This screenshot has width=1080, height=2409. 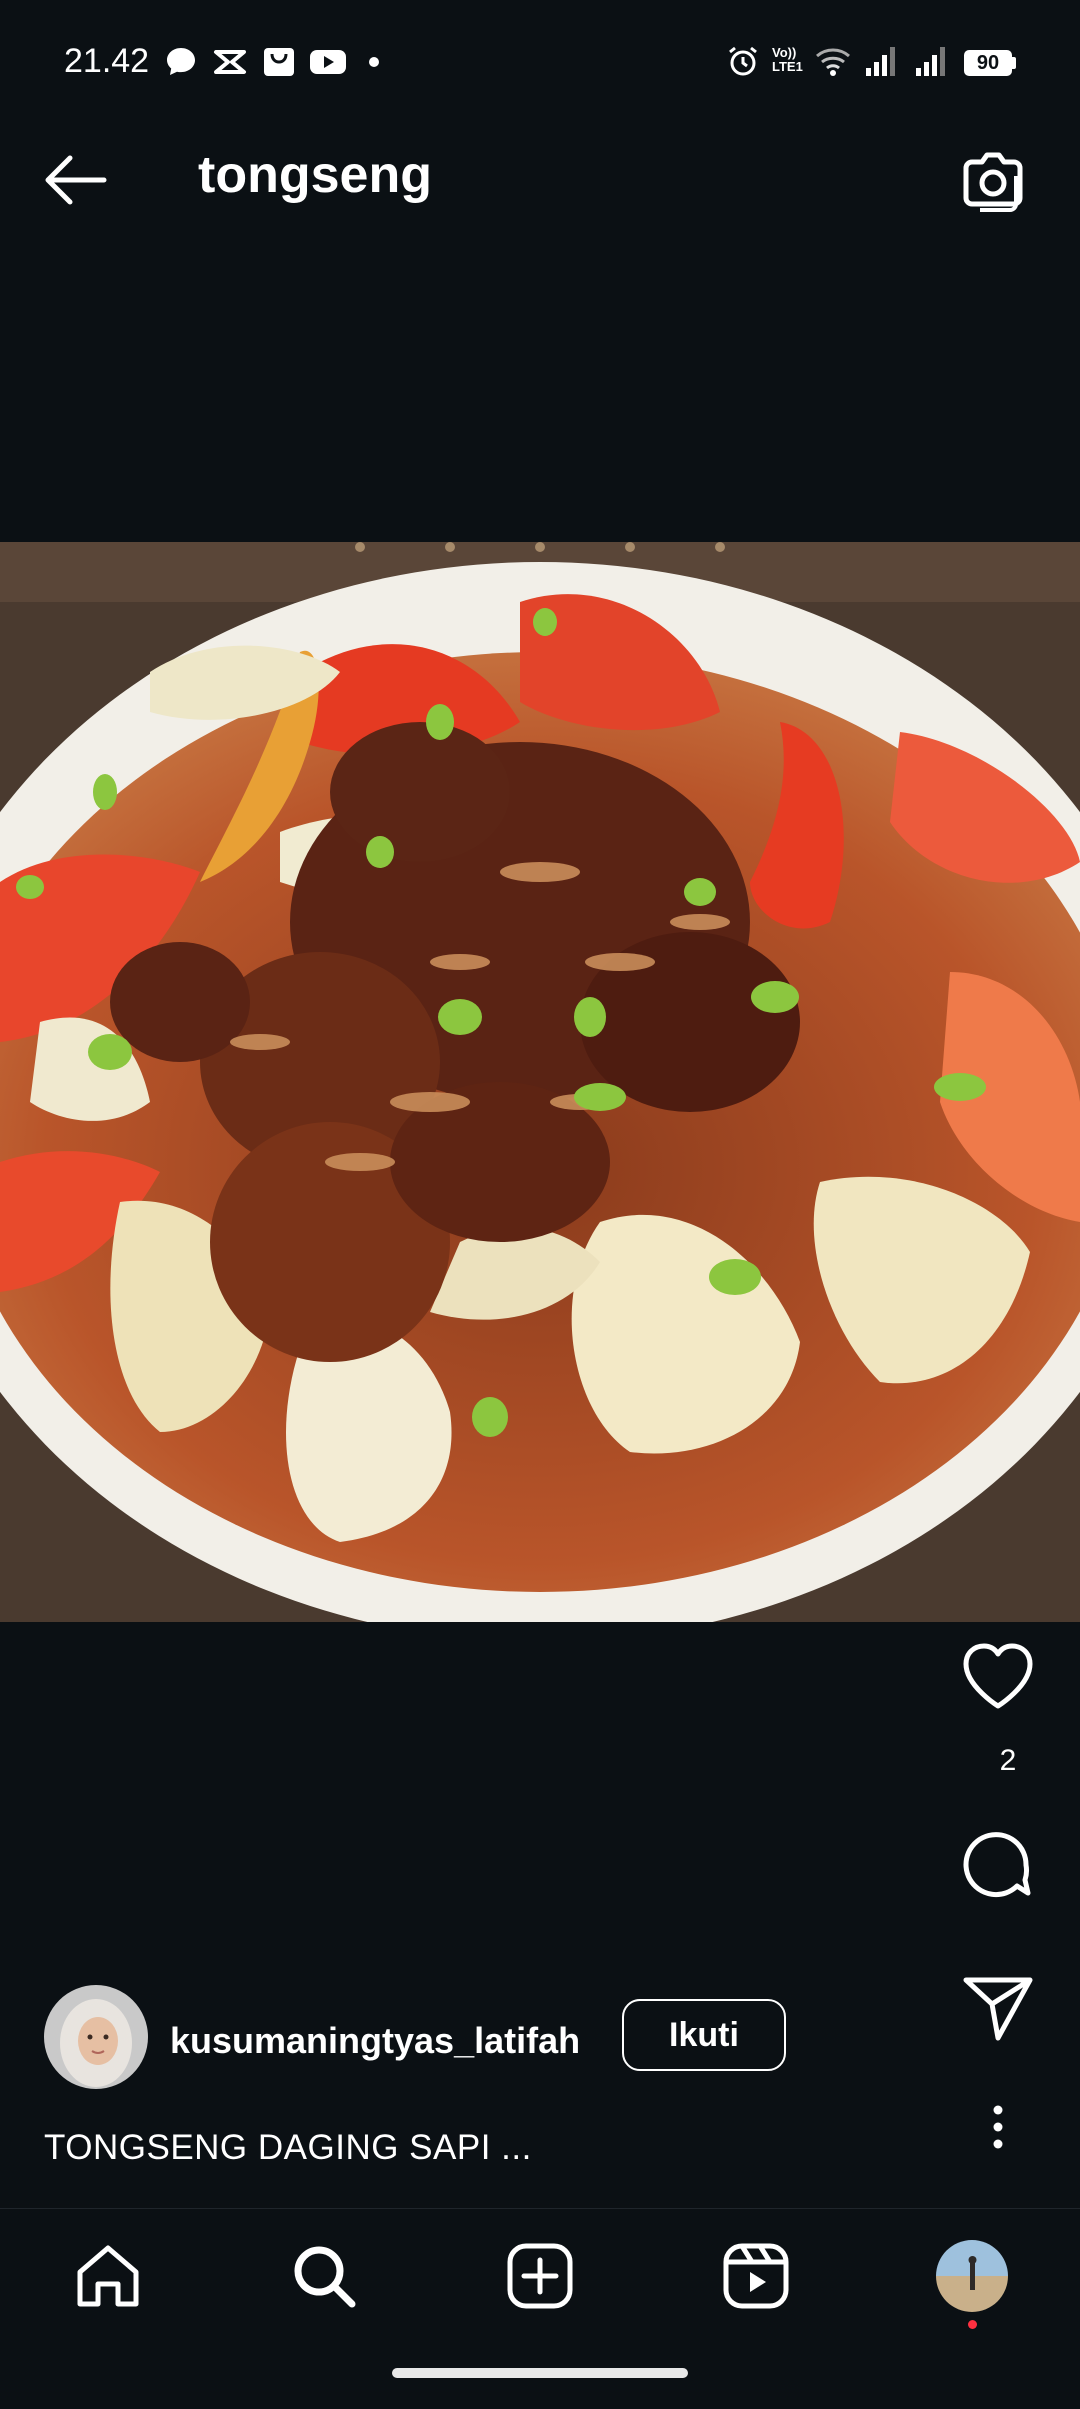 I want to click on search-icon, so click(x=324, y=2276).